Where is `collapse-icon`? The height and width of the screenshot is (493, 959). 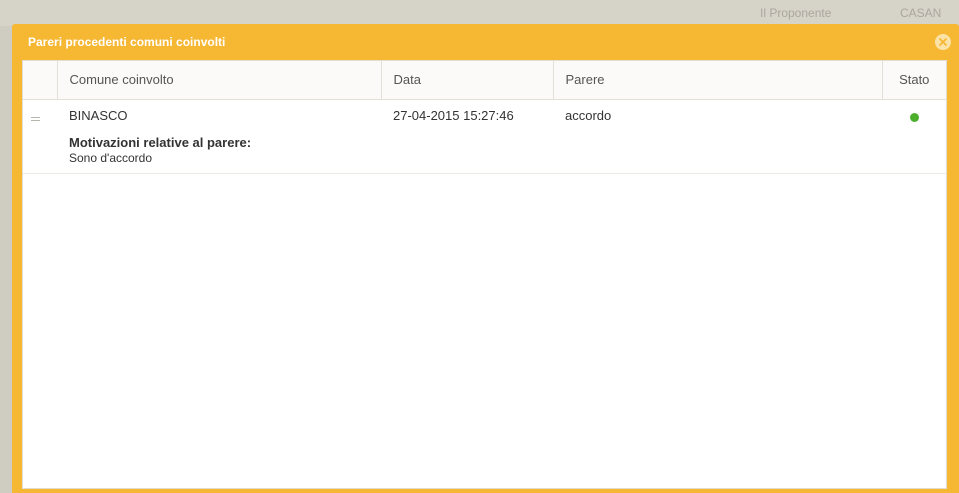 collapse-icon is located at coordinates (35, 118).